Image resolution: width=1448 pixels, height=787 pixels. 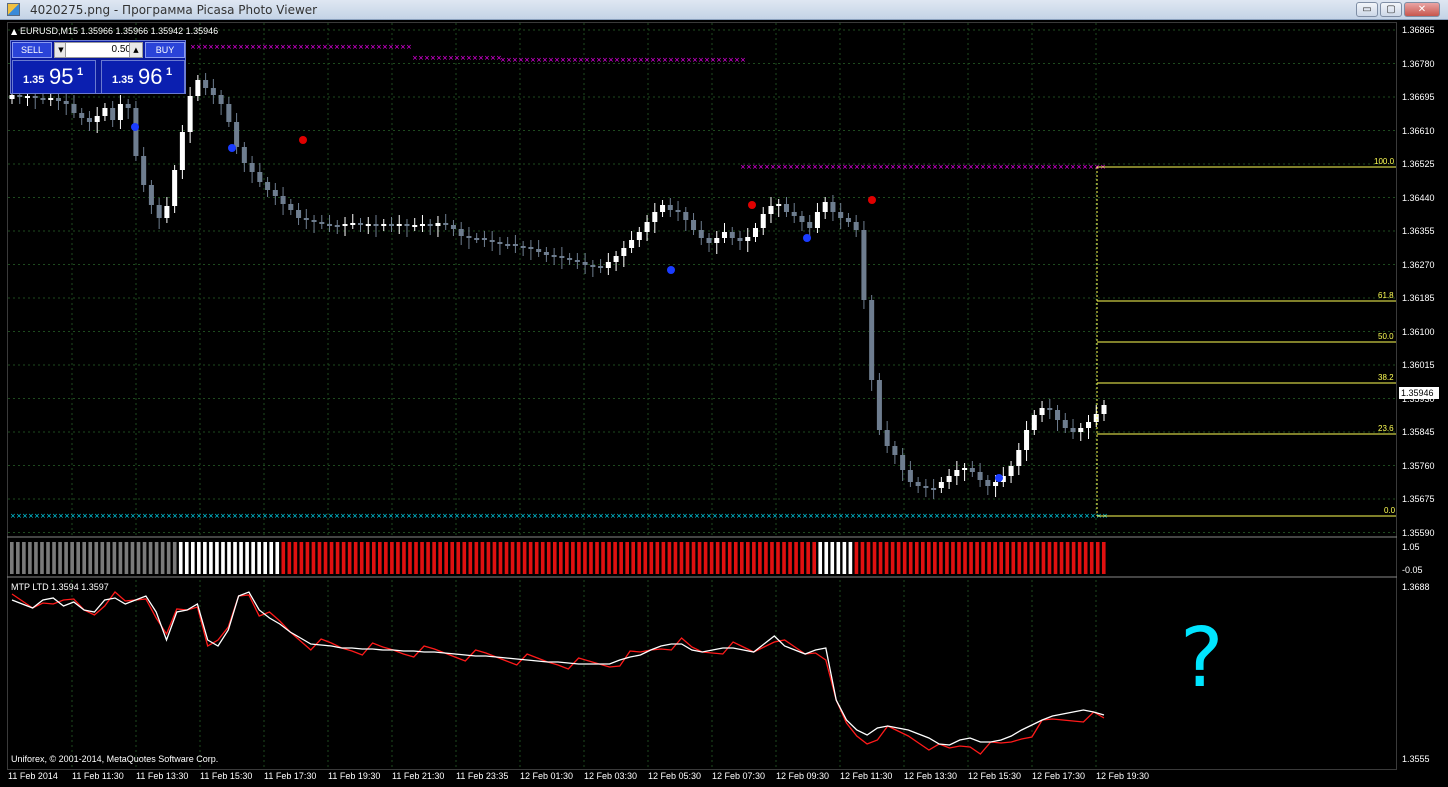 I want to click on ask-quote: 1.35 96 1, so click(x=143, y=77).